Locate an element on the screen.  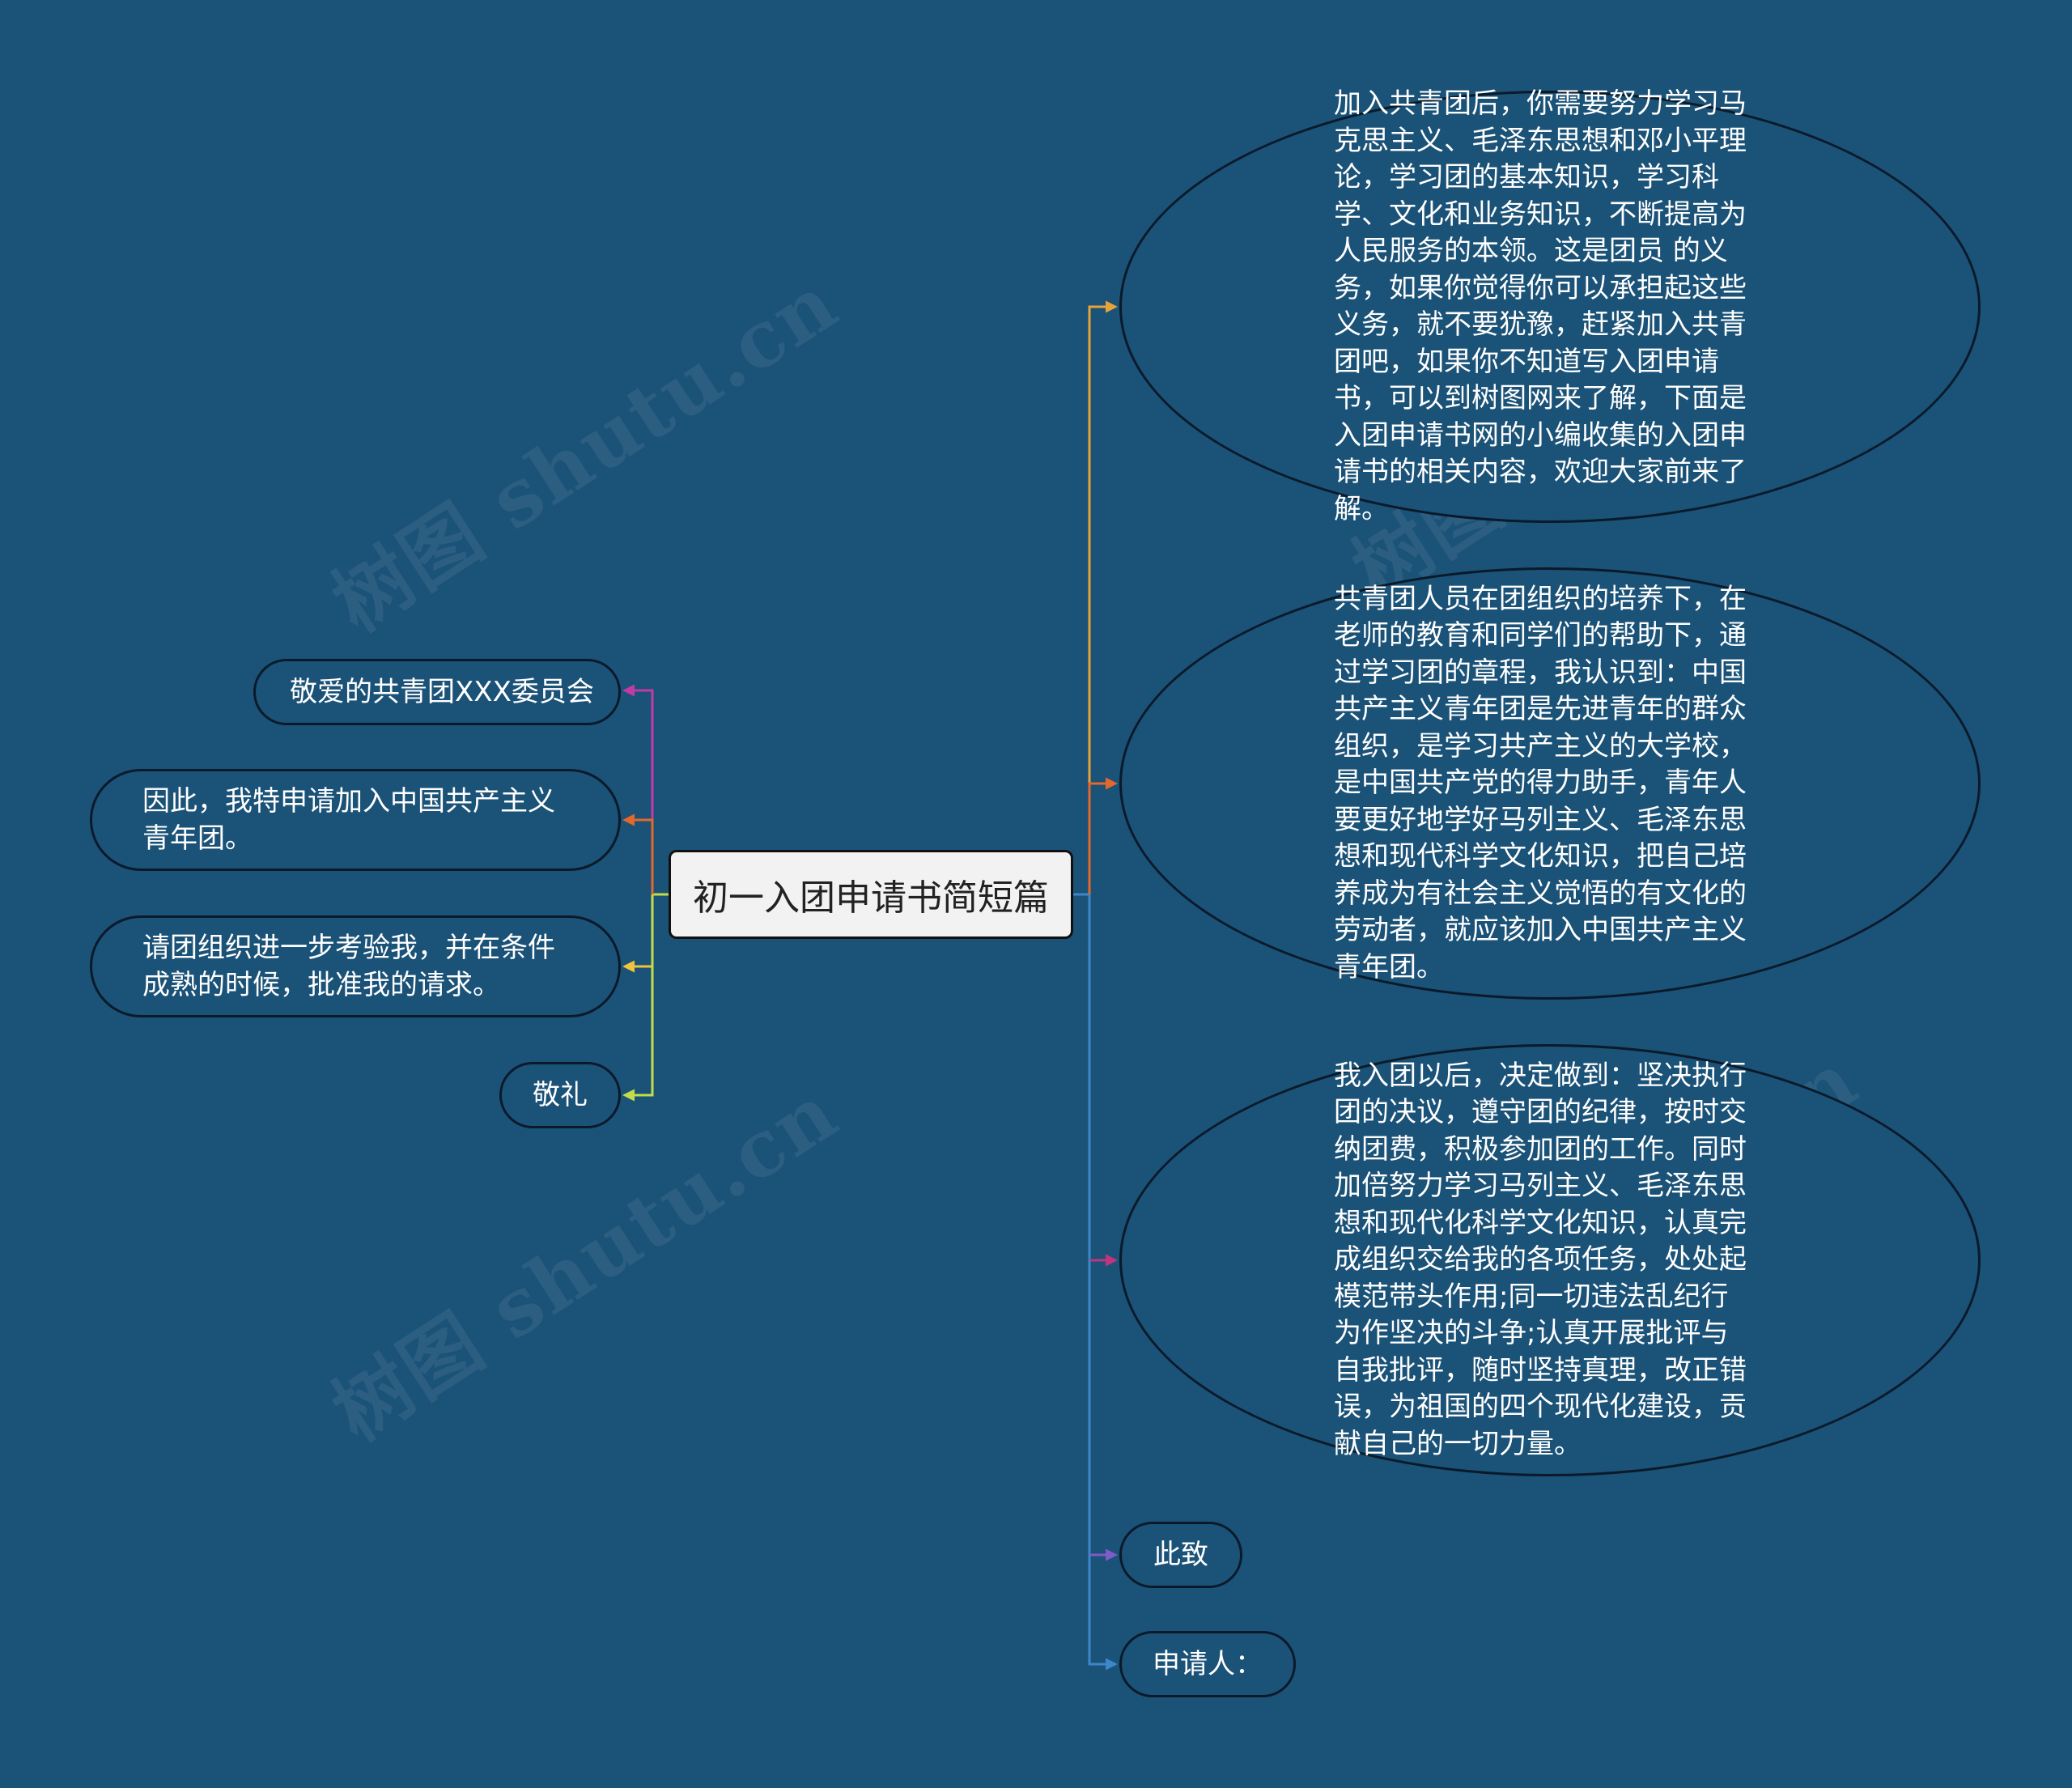
connector-left-salutation is located at coordinates (638, 789).